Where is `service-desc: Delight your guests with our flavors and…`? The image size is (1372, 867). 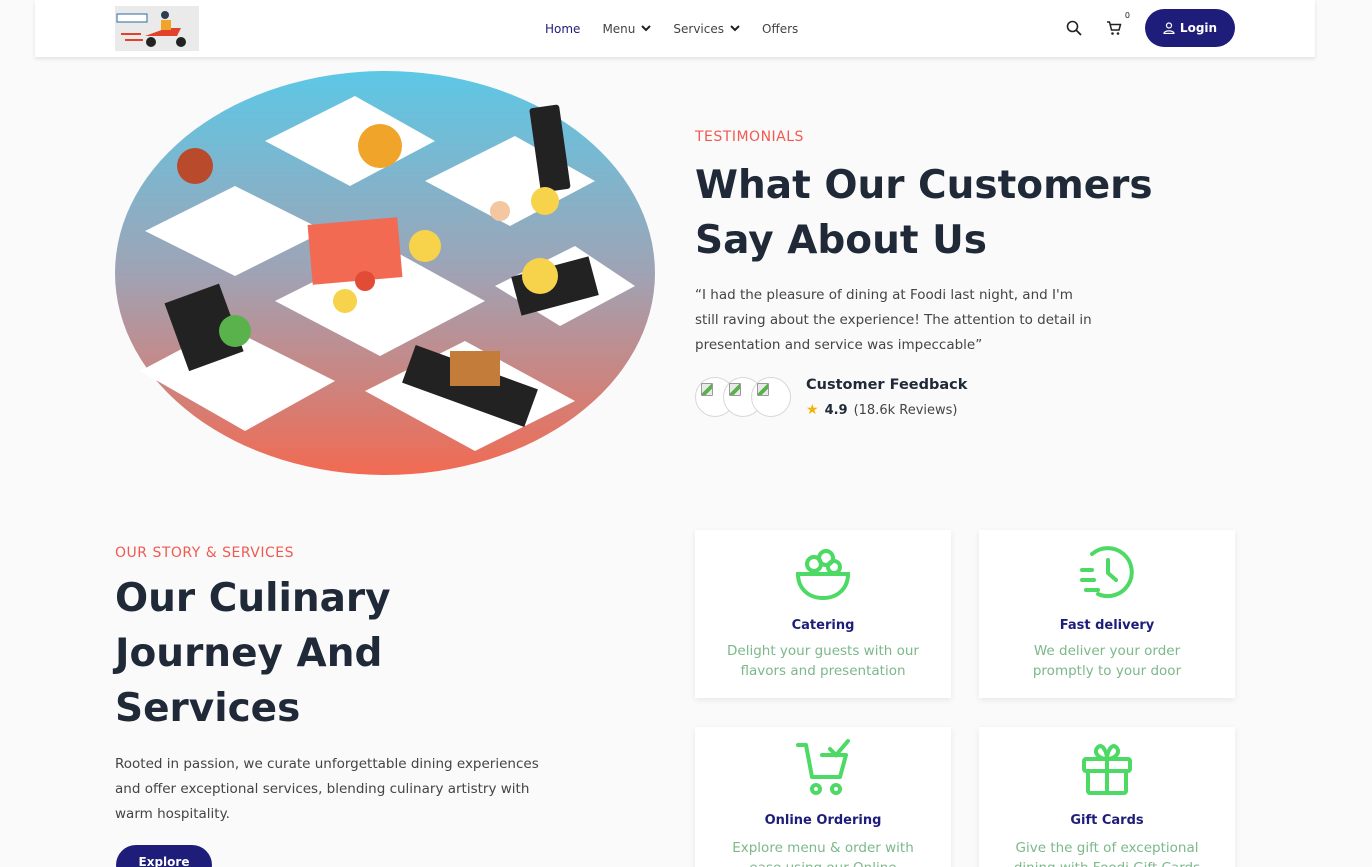 service-desc: Delight your guests with our flavors and… is located at coordinates (823, 661).